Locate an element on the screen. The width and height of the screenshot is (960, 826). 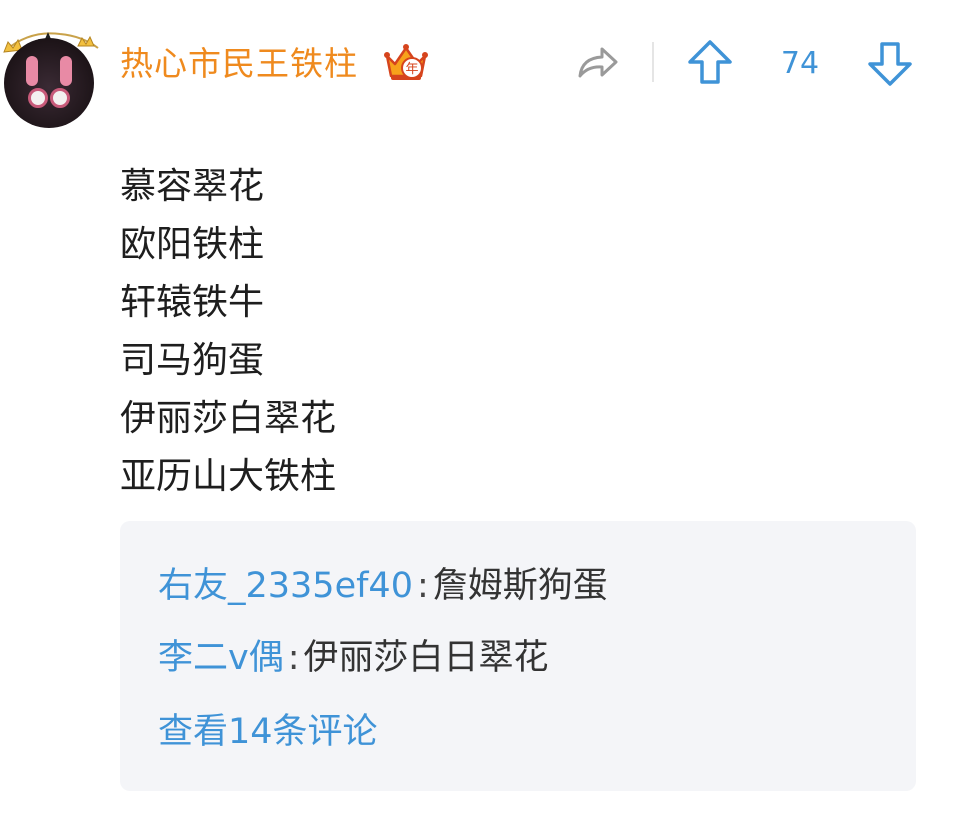
header-divider is located at coordinates (653, 62).